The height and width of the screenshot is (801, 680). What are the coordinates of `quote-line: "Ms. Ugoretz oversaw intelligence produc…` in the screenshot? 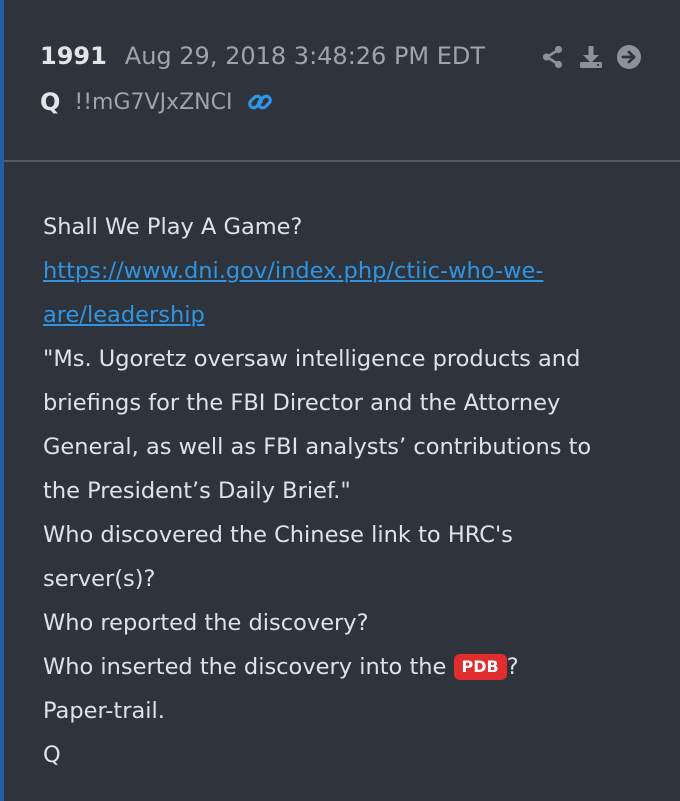 It's located at (312, 359).